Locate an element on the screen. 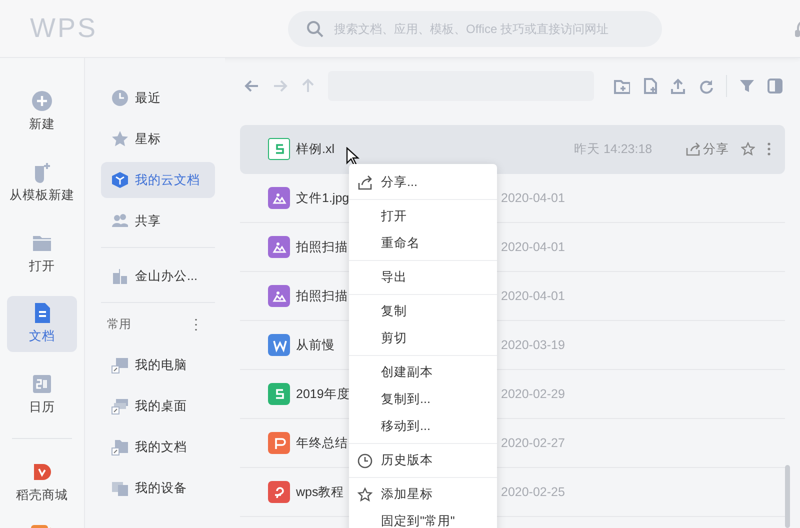 This screenshot has height=528, width=800. back-icon is located at coordinates (252, 86).